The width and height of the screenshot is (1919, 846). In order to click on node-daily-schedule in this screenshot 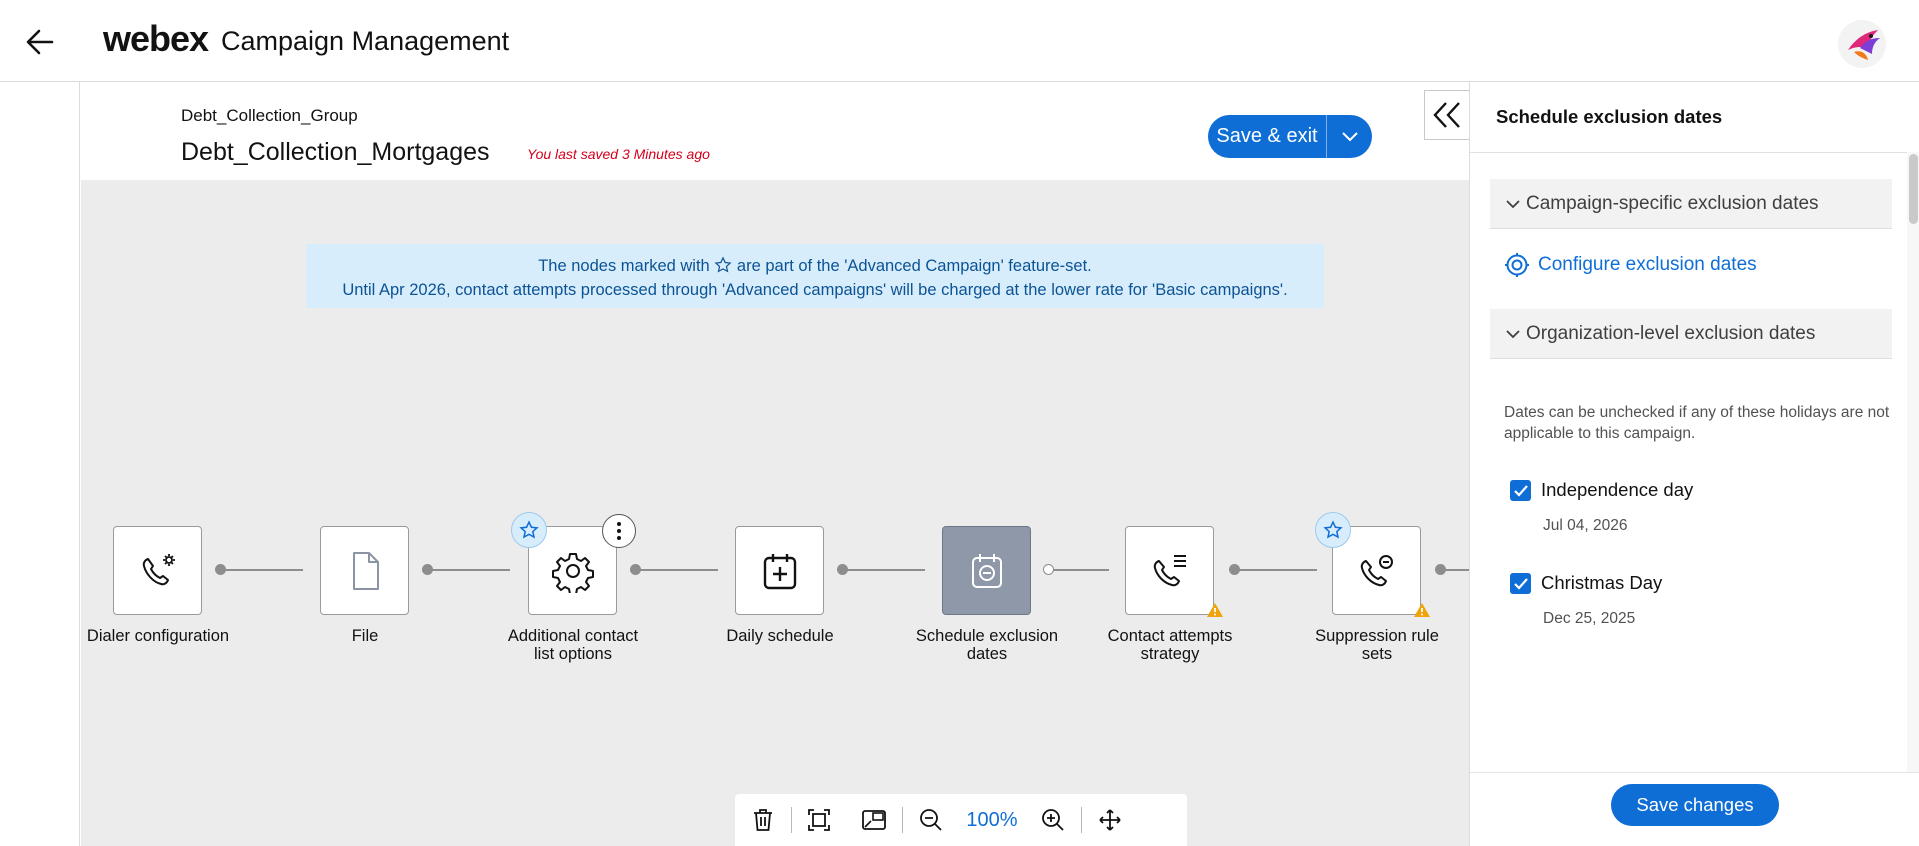, I will do `click(779, 570)`.